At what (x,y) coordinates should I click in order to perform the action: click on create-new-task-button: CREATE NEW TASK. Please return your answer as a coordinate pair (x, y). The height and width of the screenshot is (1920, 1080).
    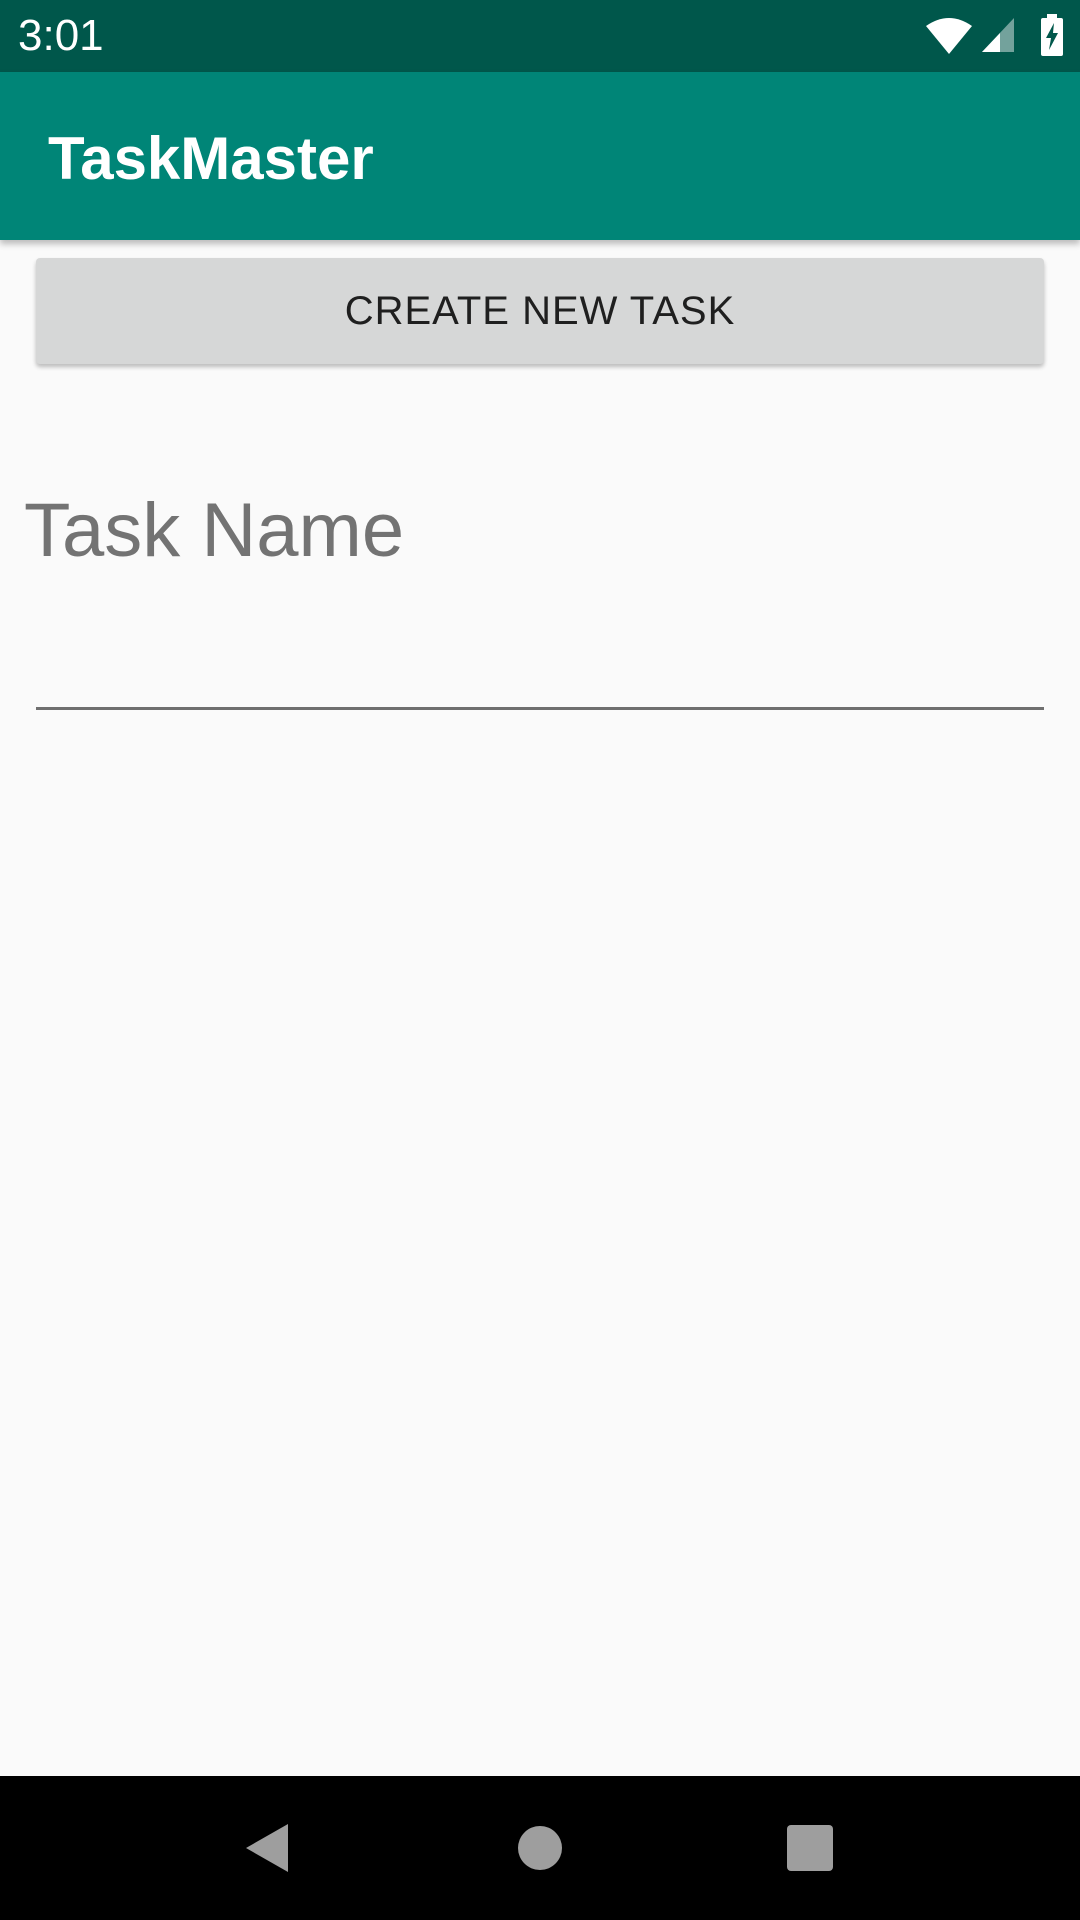
    Looking at the image, I should click on (540, 311).